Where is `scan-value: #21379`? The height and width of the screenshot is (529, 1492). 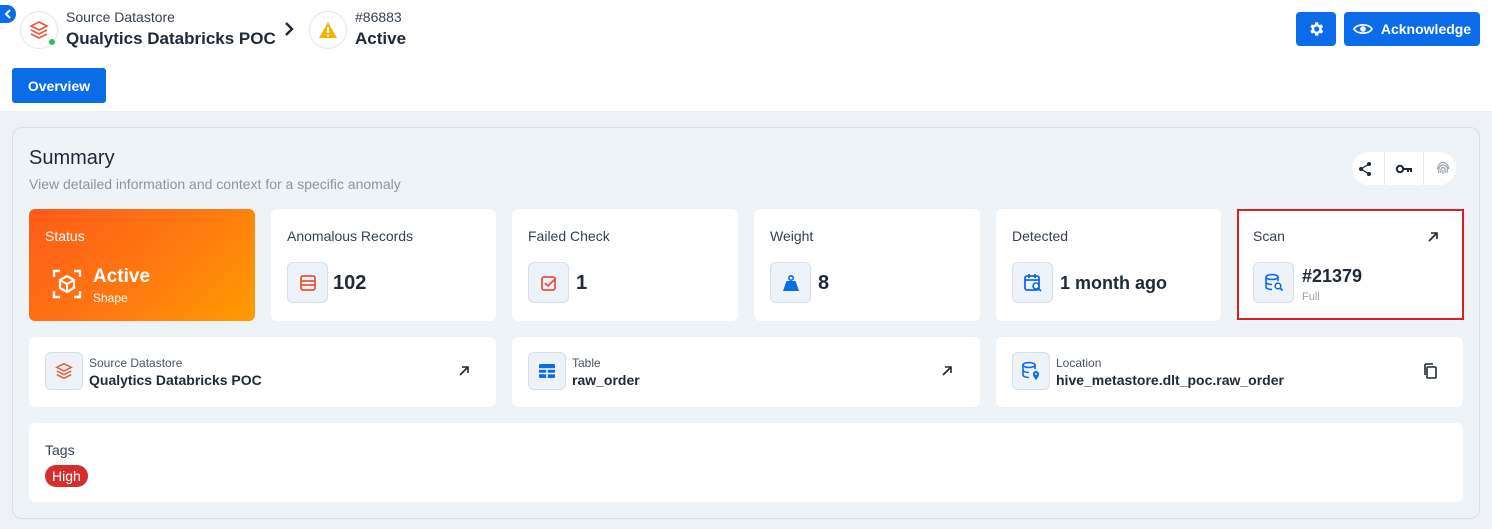
scan-value: #21379 is located at coordinates (1332, 276).